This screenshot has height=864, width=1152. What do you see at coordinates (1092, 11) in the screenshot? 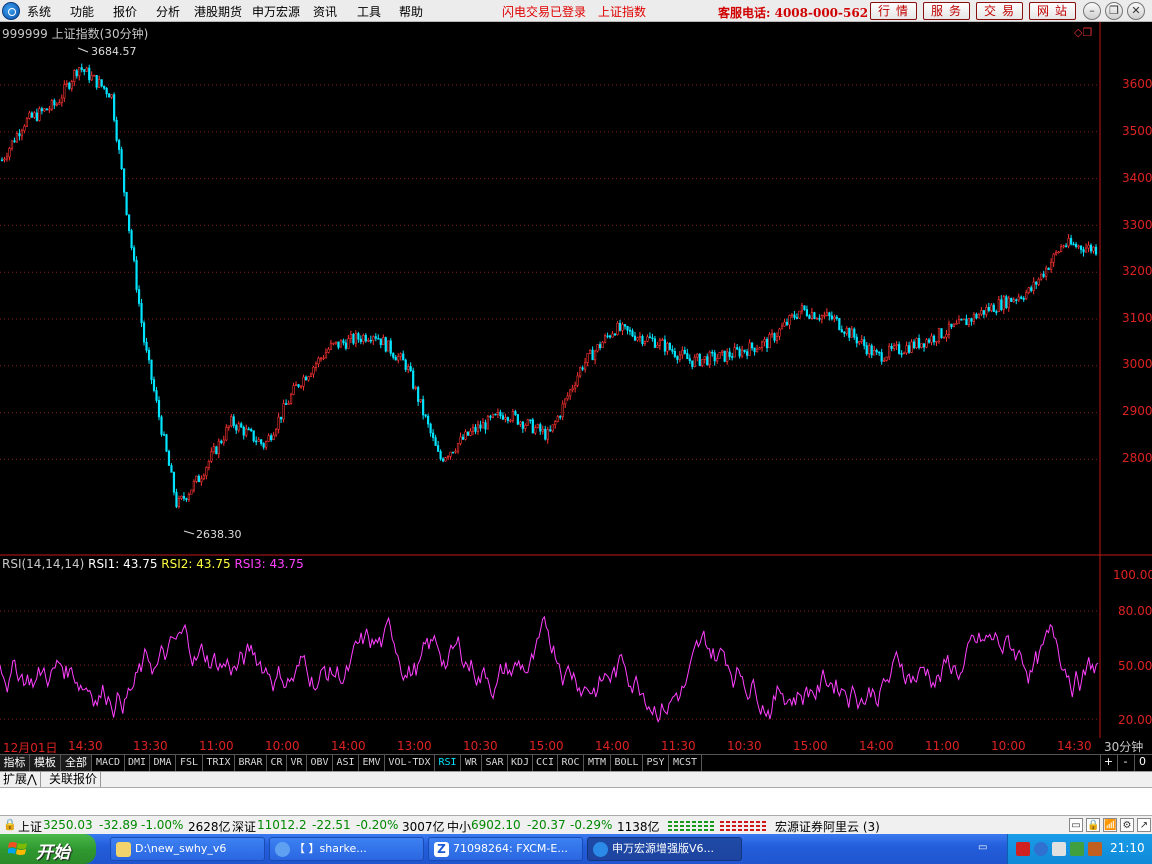
I see `minimize-icon: –` at bounding box center [1092, 11].